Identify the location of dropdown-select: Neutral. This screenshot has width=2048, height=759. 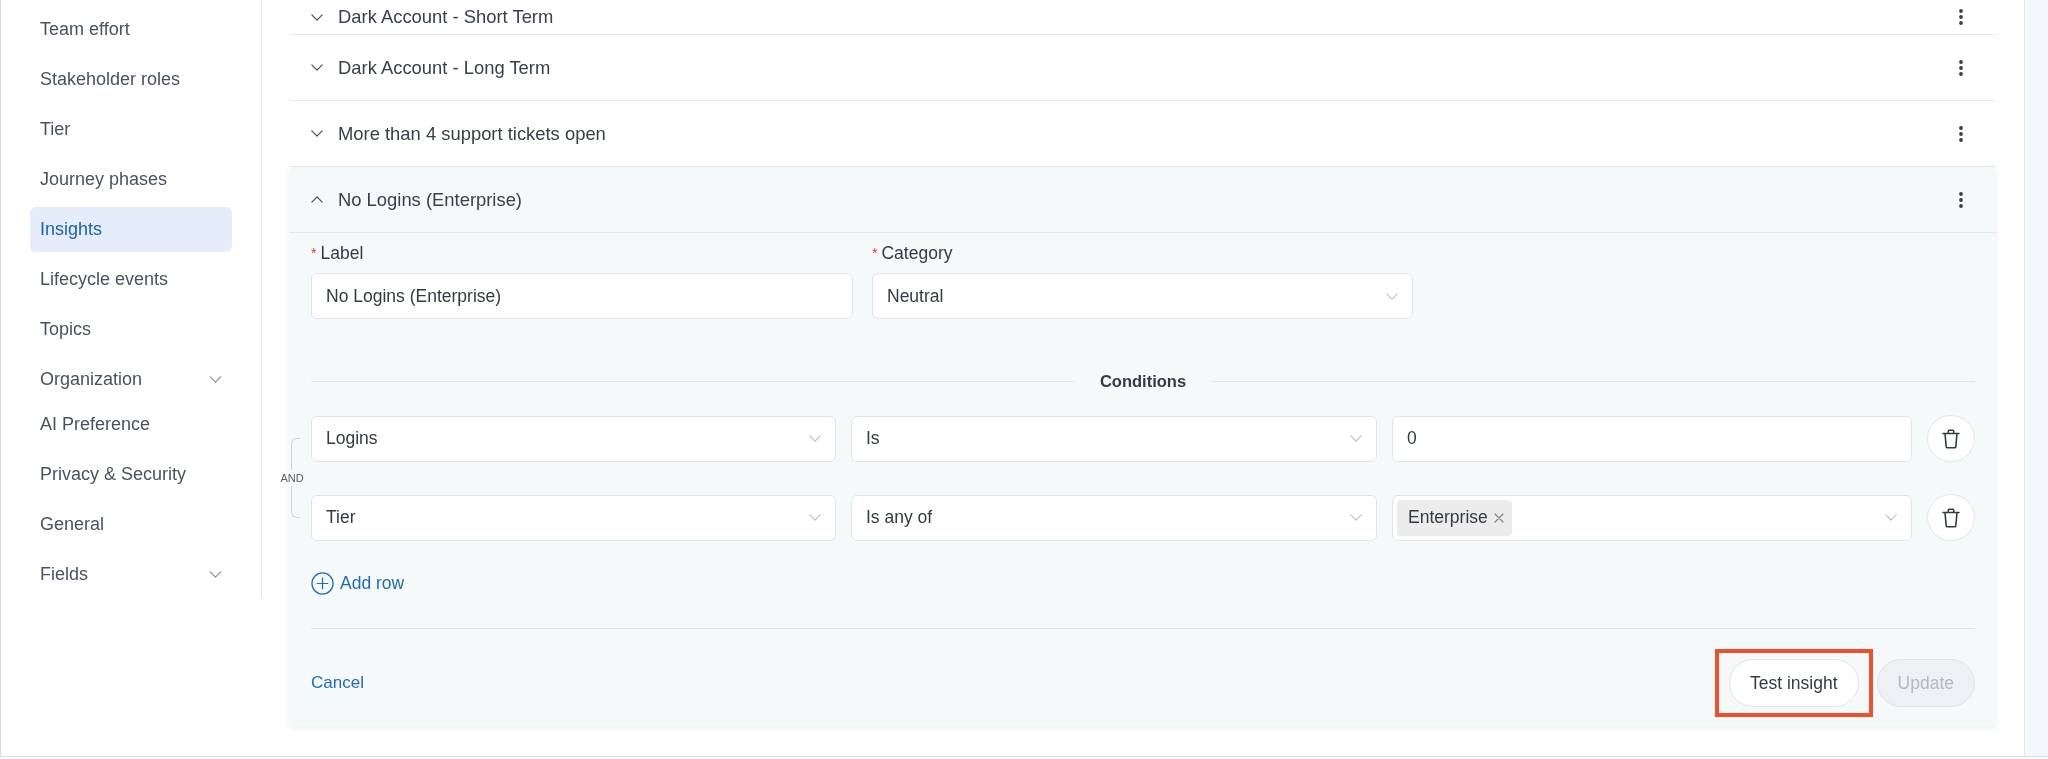
(1142, 296).